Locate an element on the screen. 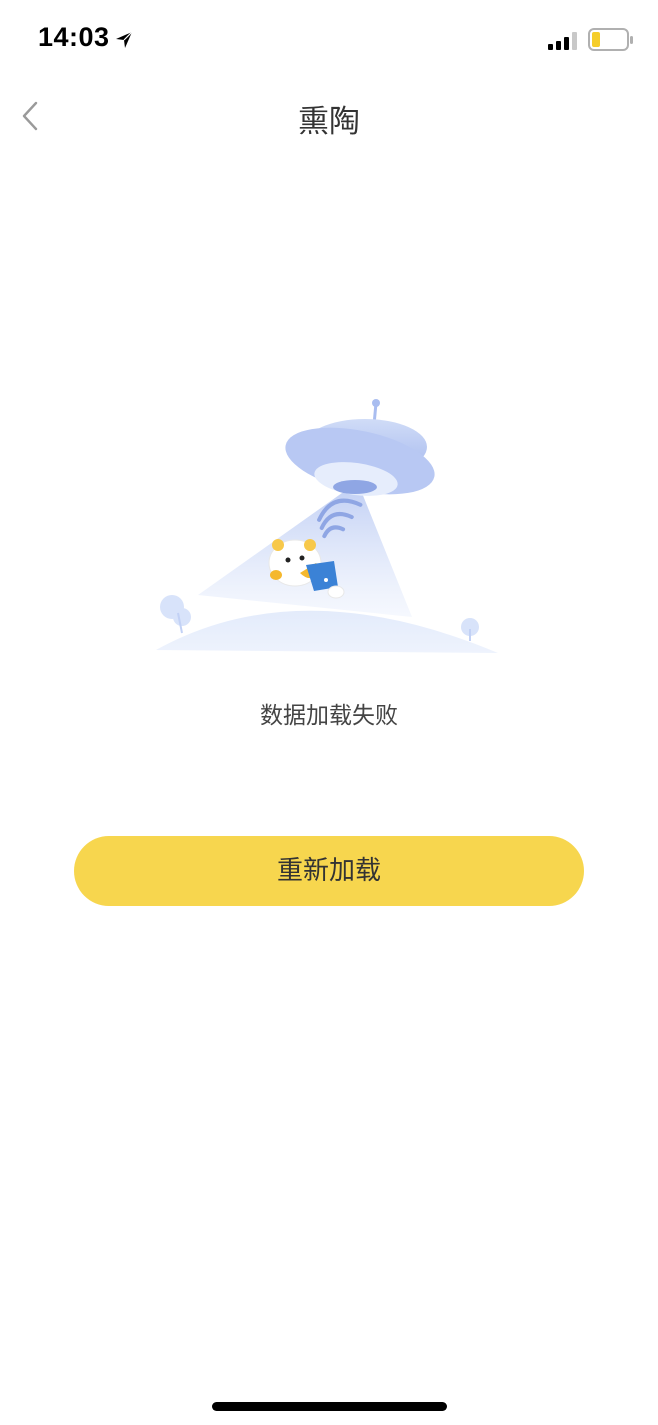 The width and height of the screenshot is (658, 1425). signal-icon is located at coordinates (562, 41).